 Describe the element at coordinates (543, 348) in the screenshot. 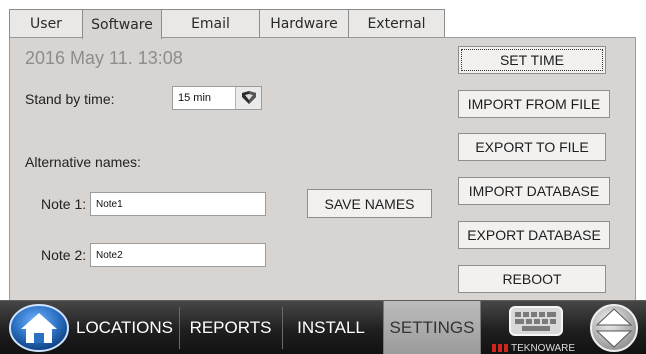

I see `brand-name: TEKNOWARE` at that location.